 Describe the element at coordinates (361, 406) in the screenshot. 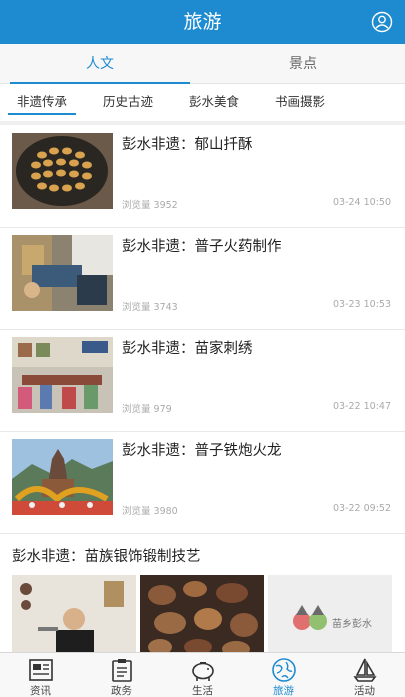

I see `news-date: 03-22 10:47` at that location.